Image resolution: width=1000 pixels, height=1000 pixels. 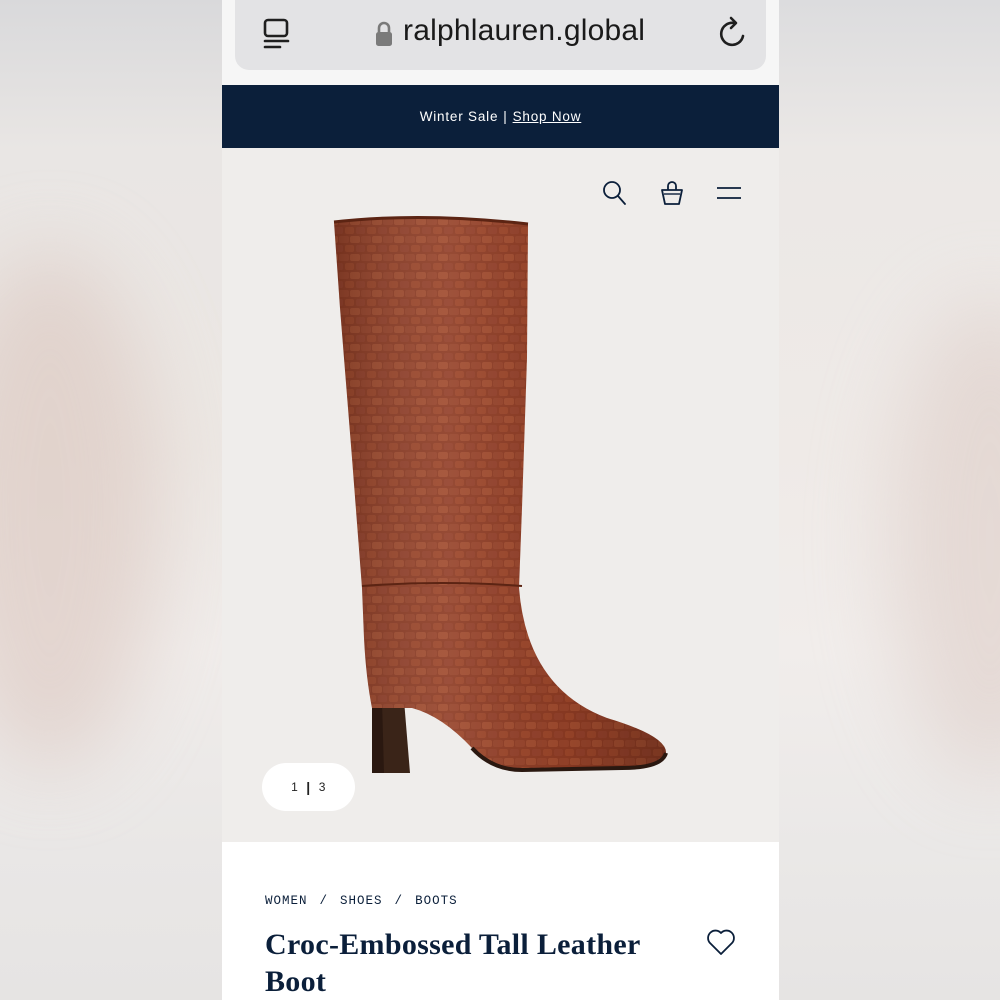 I want to click on shopping-bag-icon, so click(x=672, y=193).